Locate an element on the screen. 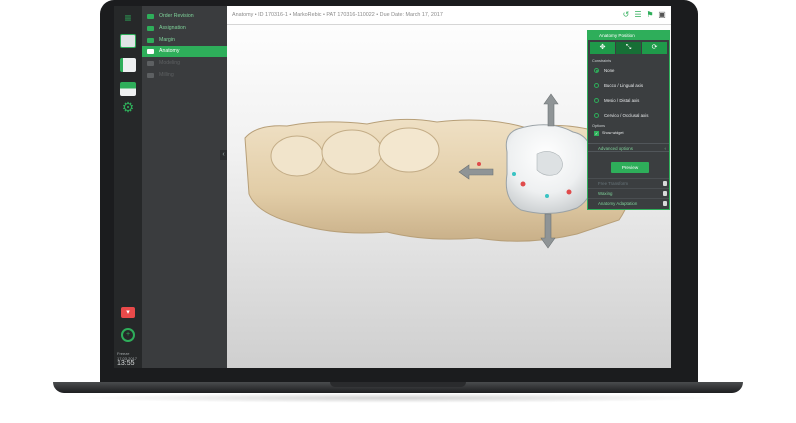 The image size is (796, 423). radio-label: Cervico / Occlusal axis is located at coordinates (626, 115).